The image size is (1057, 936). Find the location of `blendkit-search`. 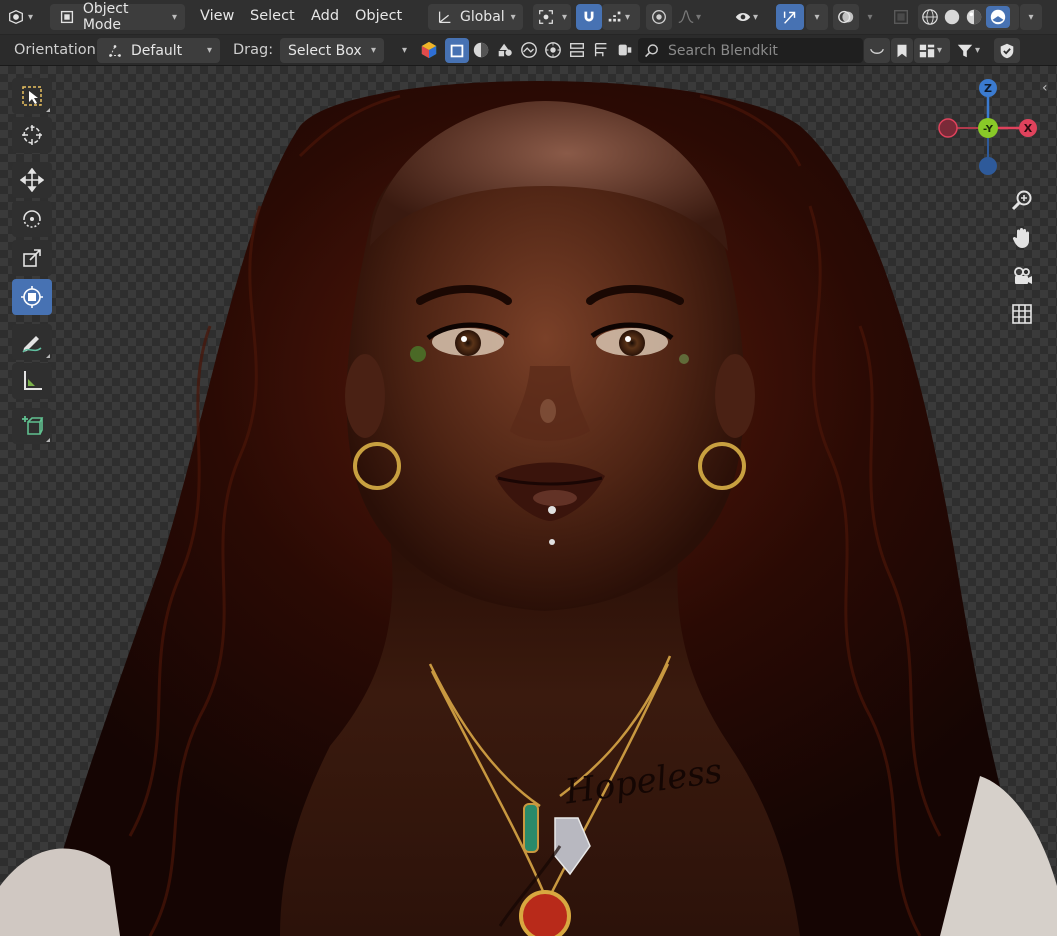

blendkit-search is located at coordinates (750, 50).